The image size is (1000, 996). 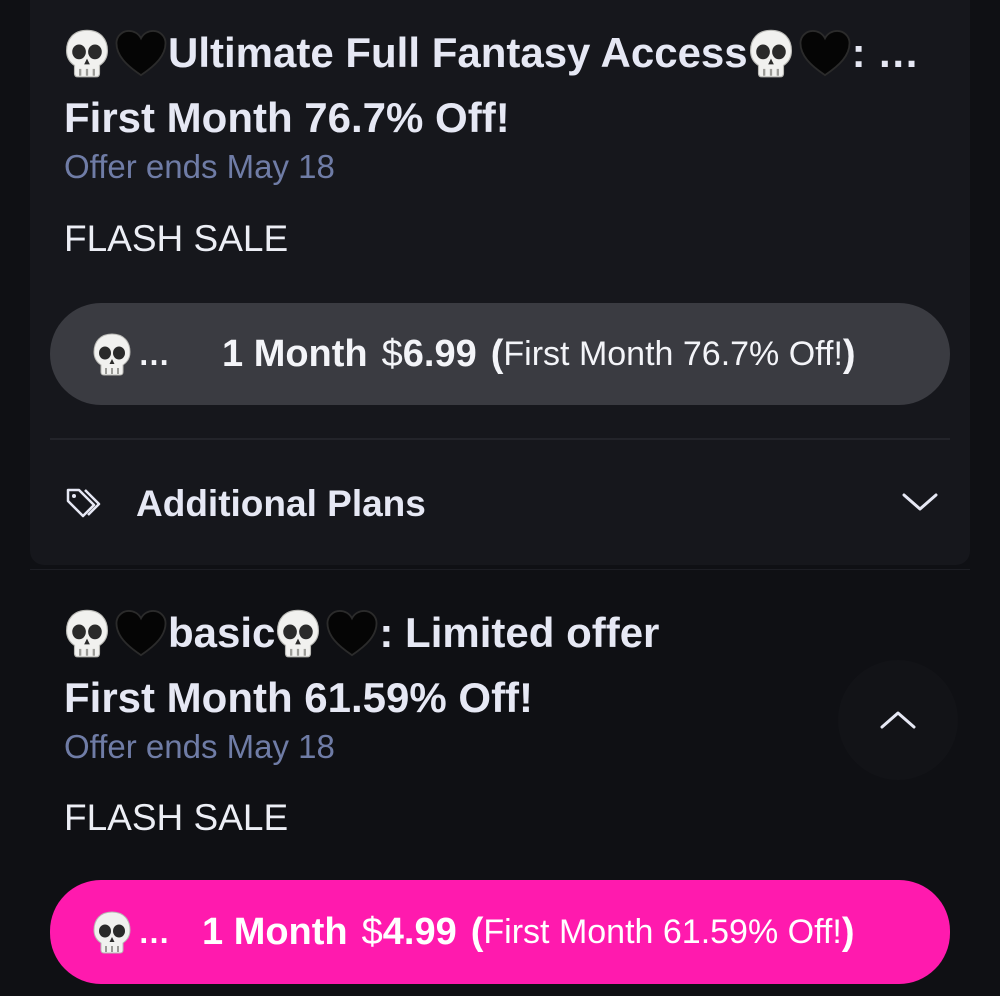 I want to click on bundle-2-title-tail: : Limited offer, so click(x=519, y=632).